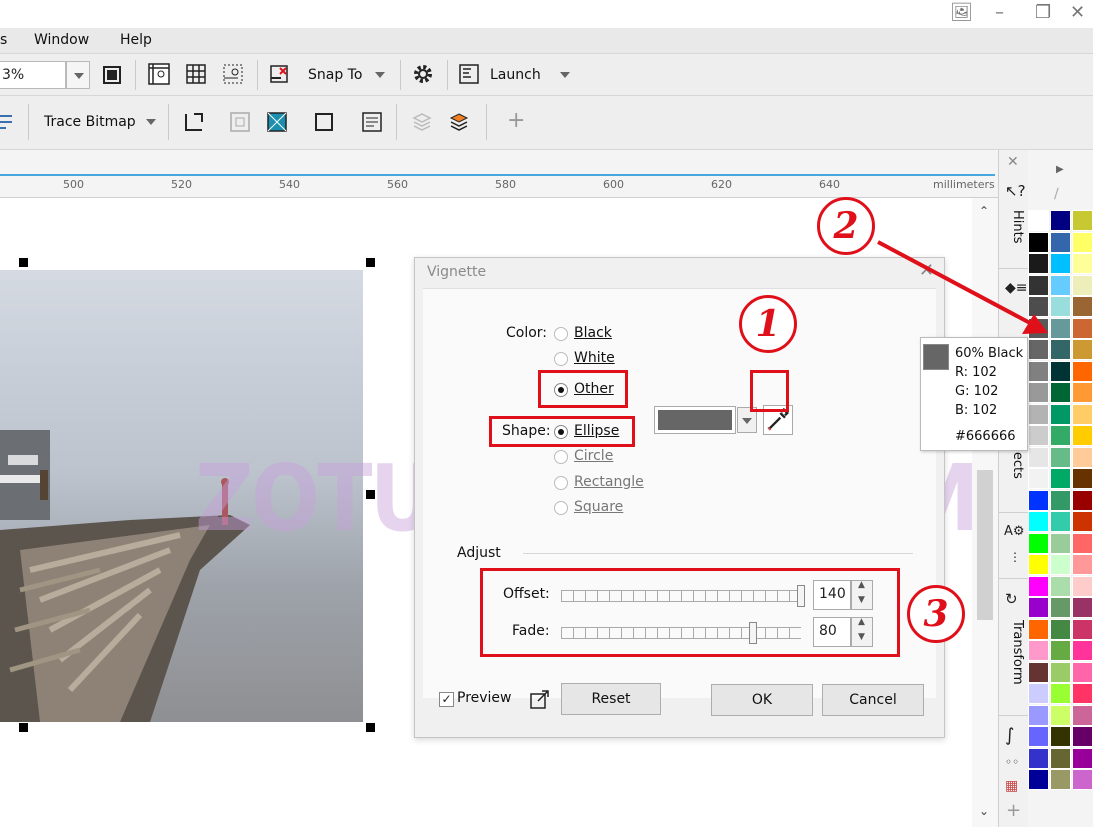 The height and width of the screenshot is (827, 1093). What do you see at coordinates (1015, 557) in the screenshot?
I see `more-options-icon: ⋮` at bounding box center [1015, 557].